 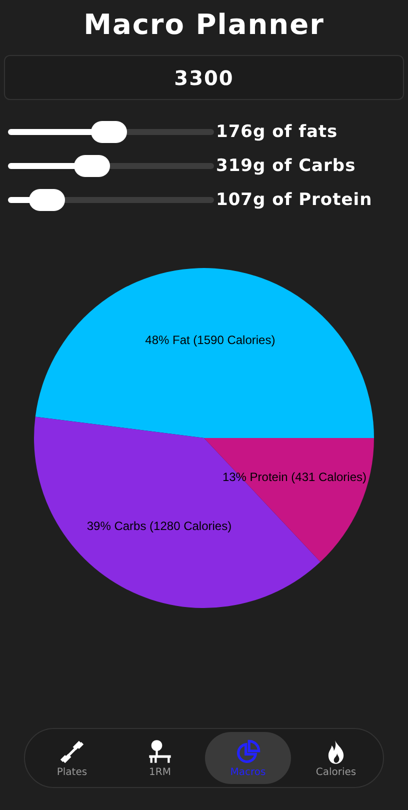 What do you see at coordinates (294, 477) in the screenshot?
I see `slice-label: 13% Protein (431 Calories)` at bounding box center [294, 477].